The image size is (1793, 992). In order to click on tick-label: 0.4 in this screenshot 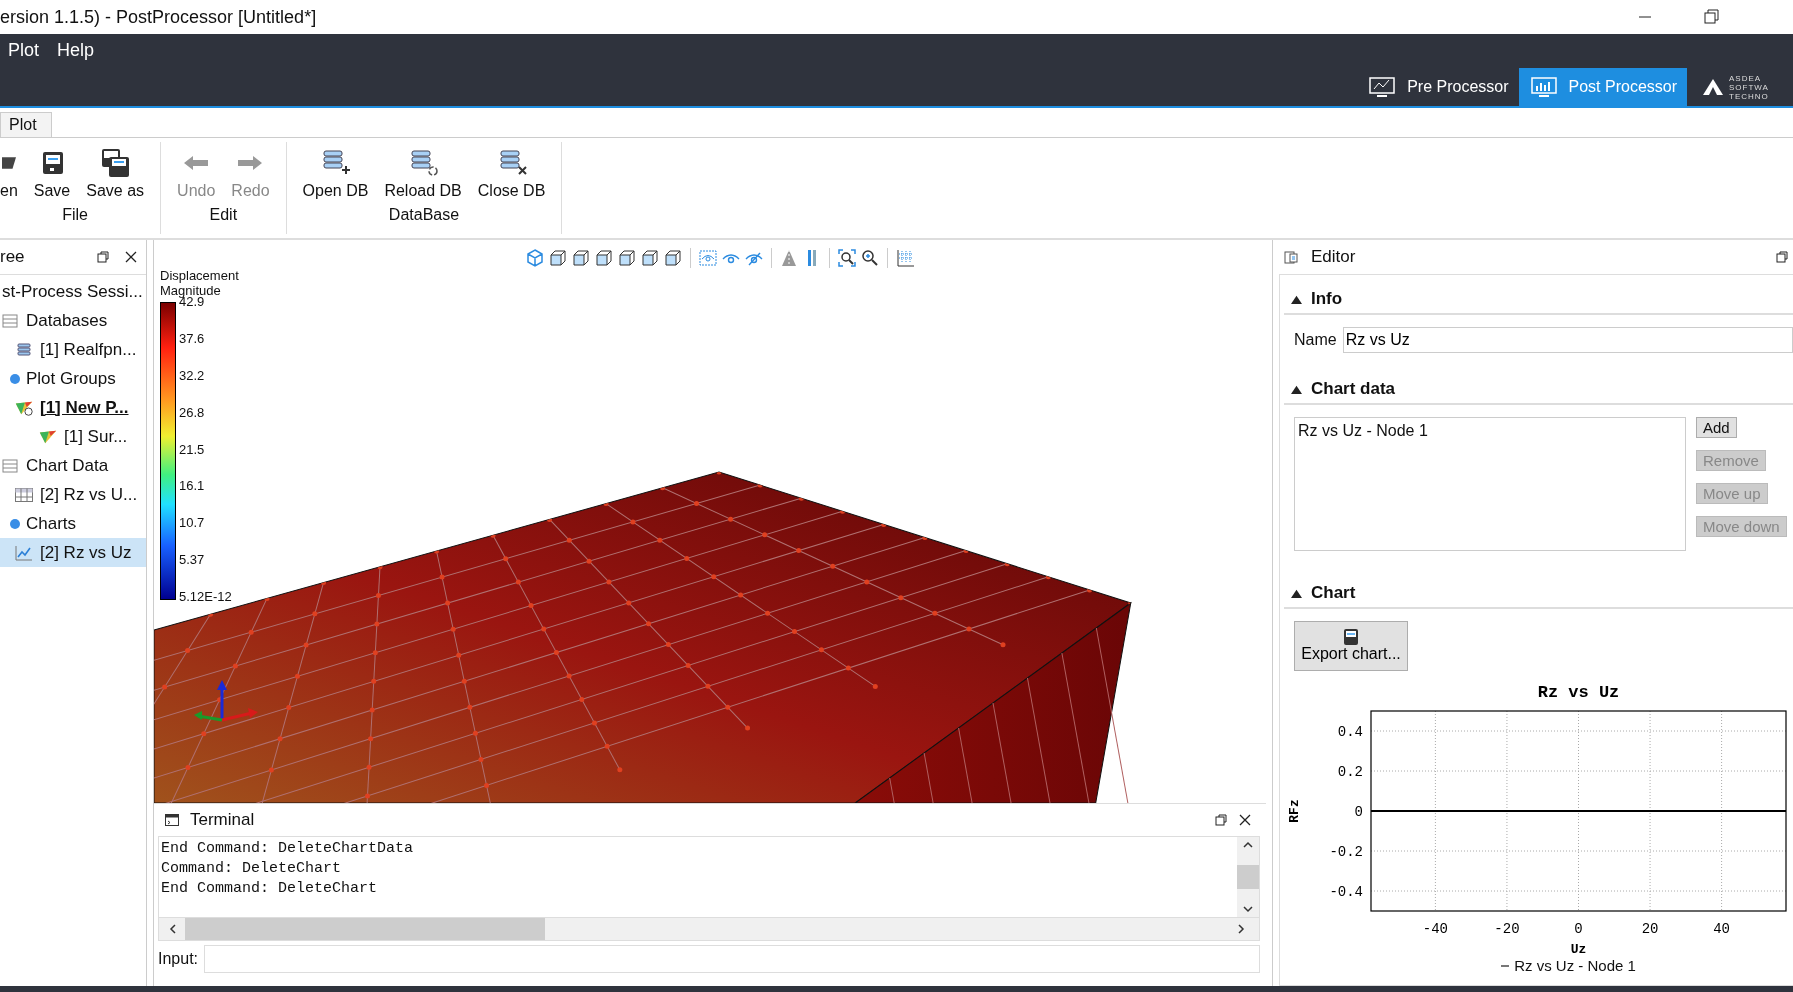, I will do `click(1350, 732)`.